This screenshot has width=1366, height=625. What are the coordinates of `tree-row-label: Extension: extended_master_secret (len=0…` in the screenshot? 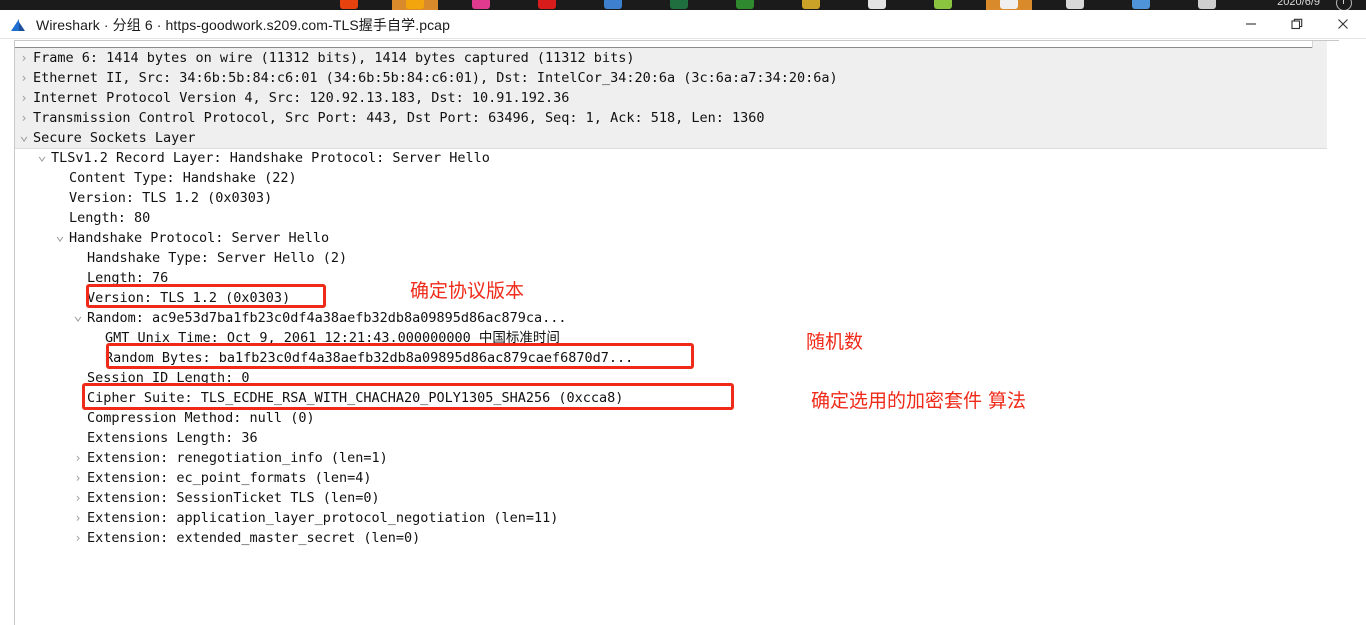 It's located at (254, 538).